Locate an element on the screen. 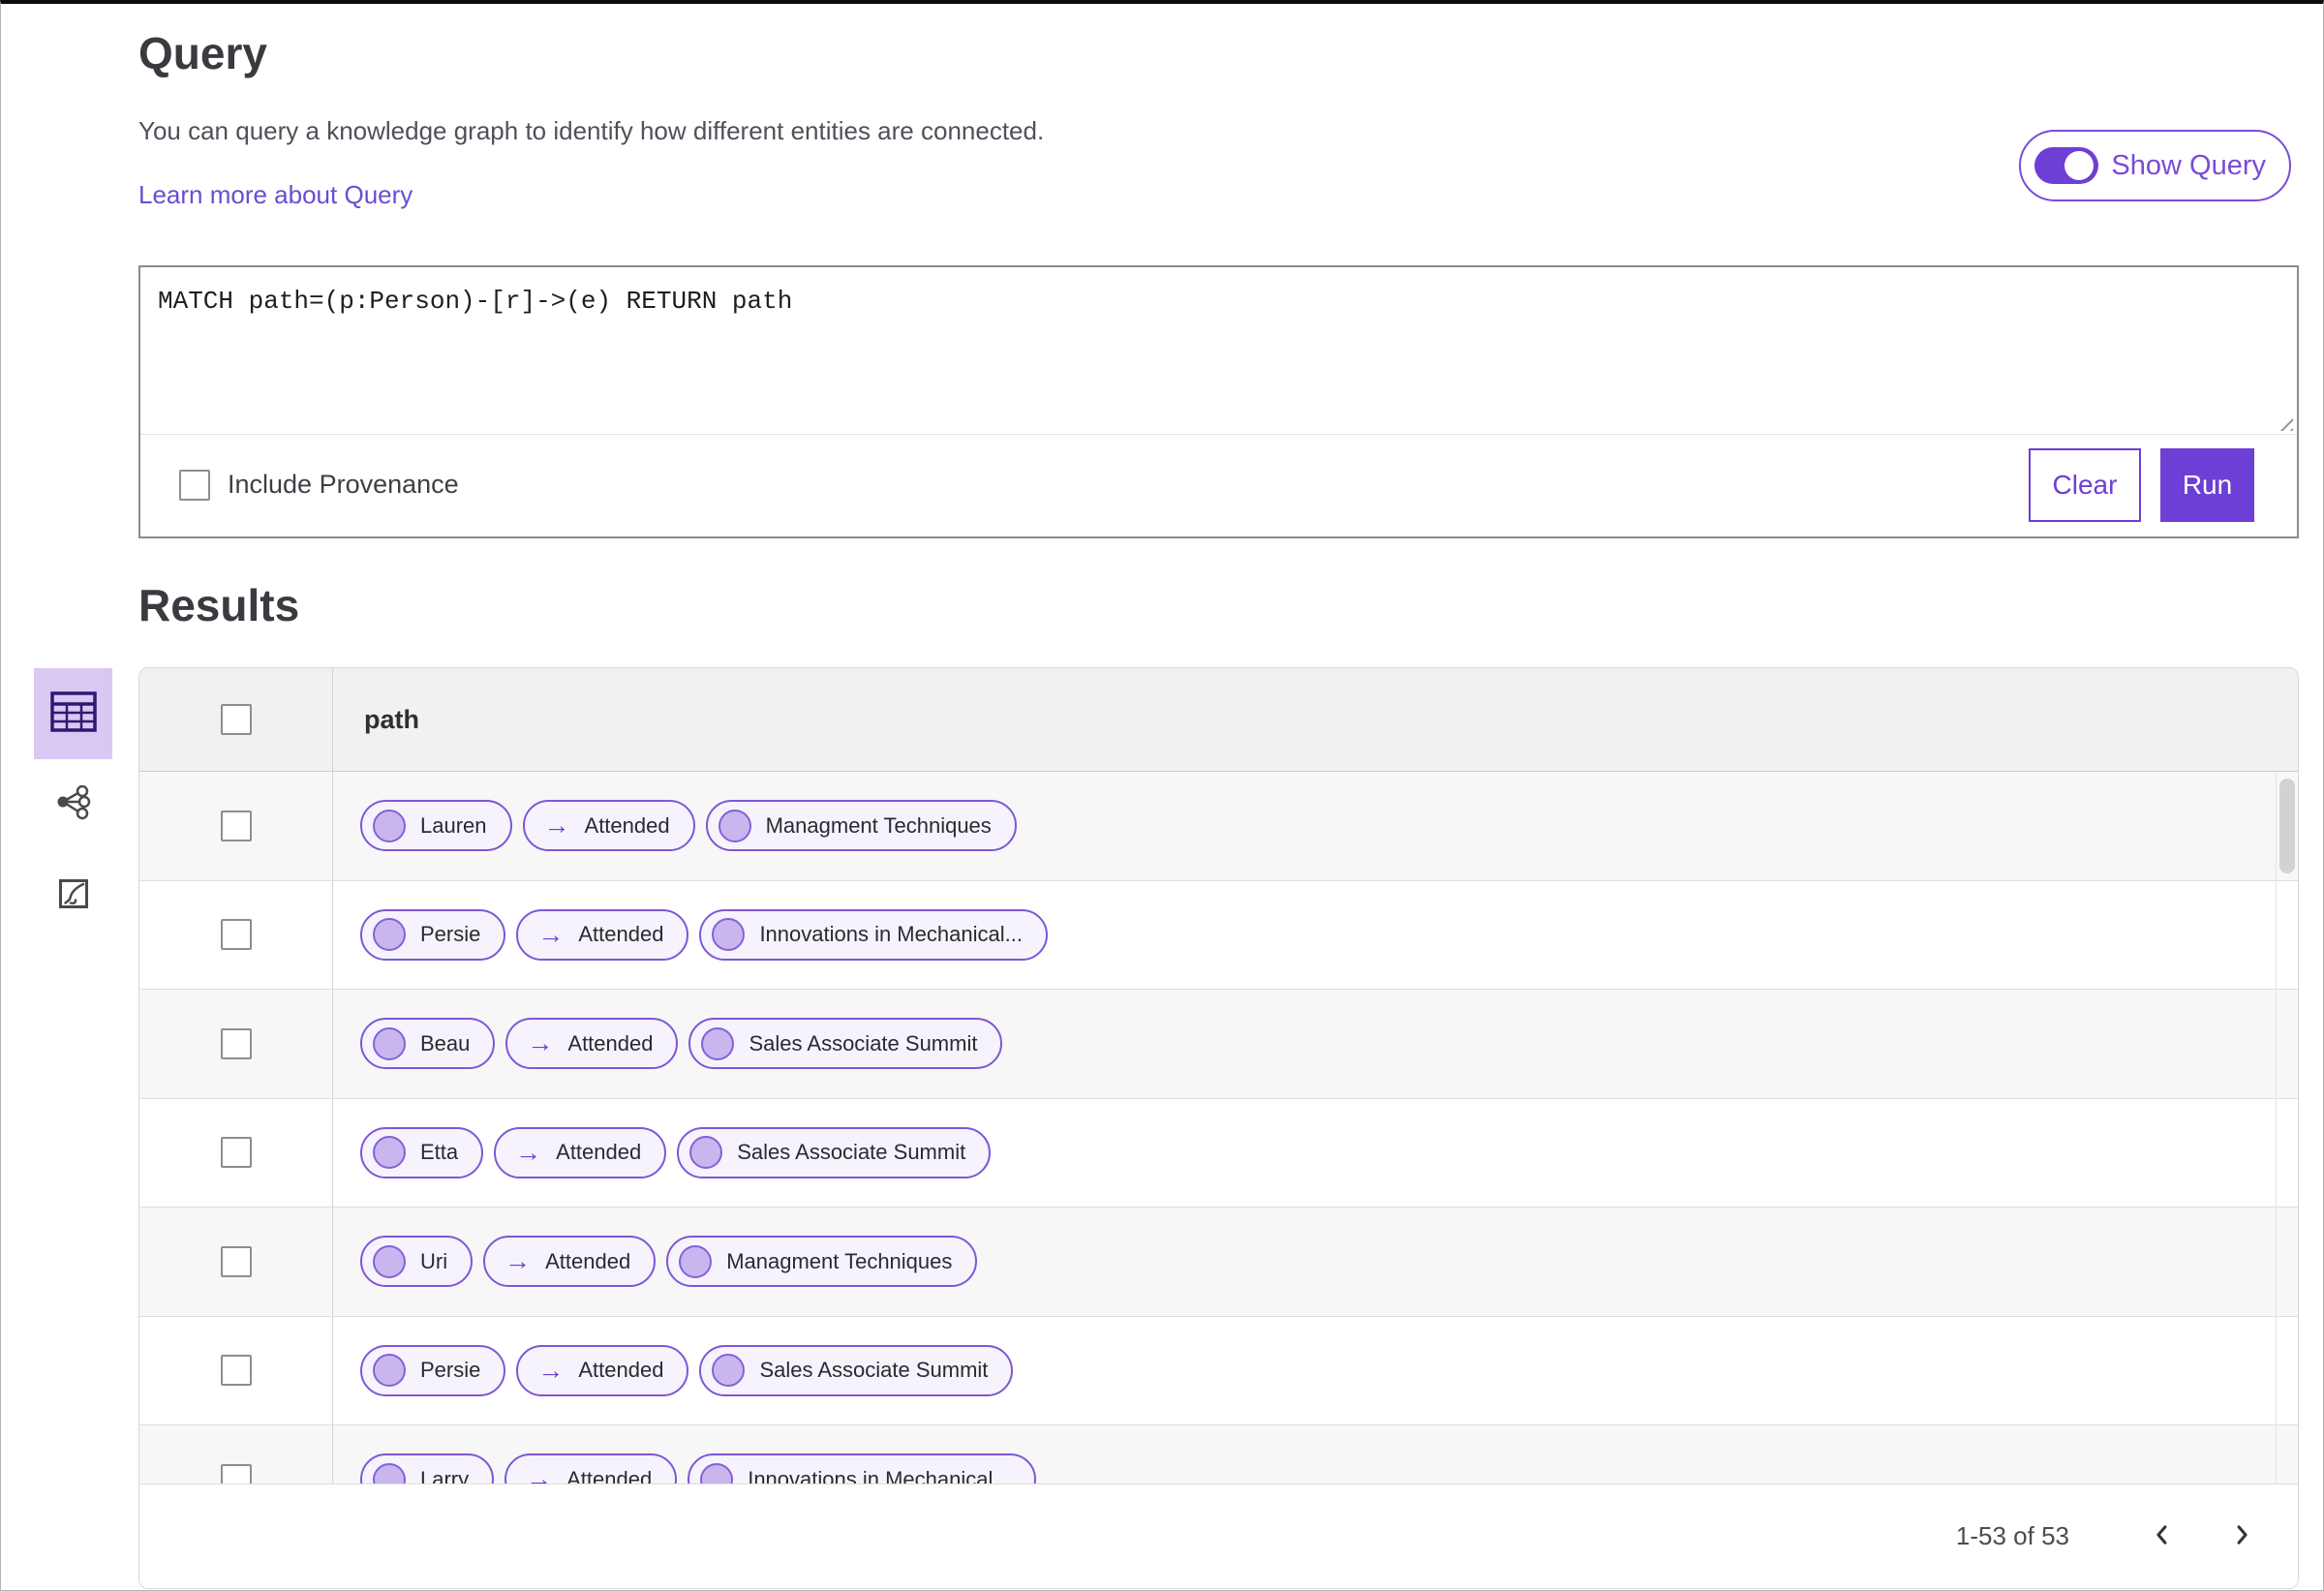  graph-view-icon is located at coordinates (73, 804).